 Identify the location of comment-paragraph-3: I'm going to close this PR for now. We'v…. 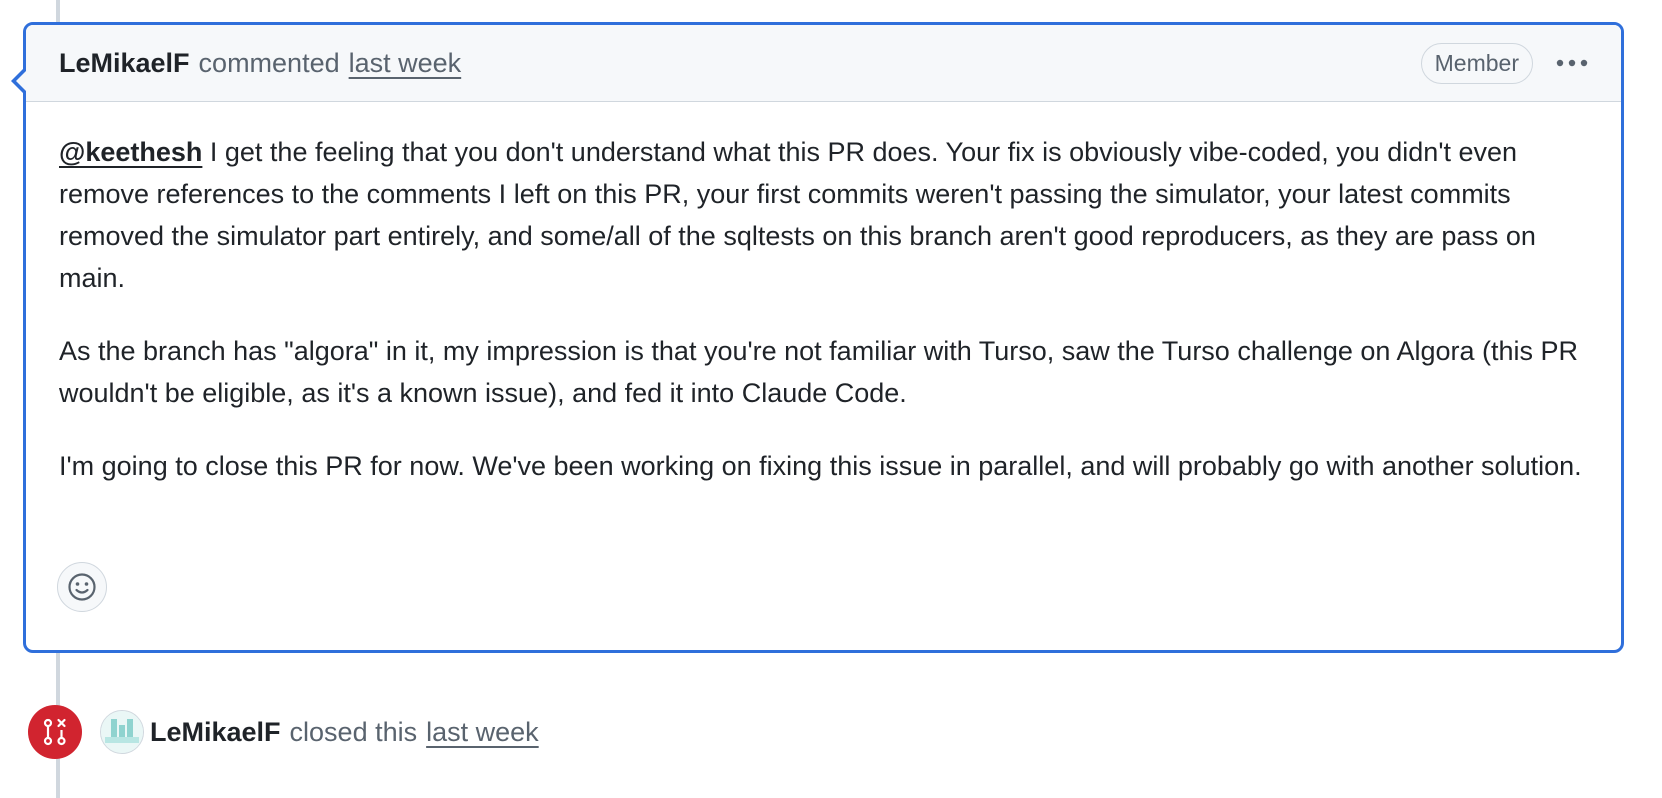
(820, 466).